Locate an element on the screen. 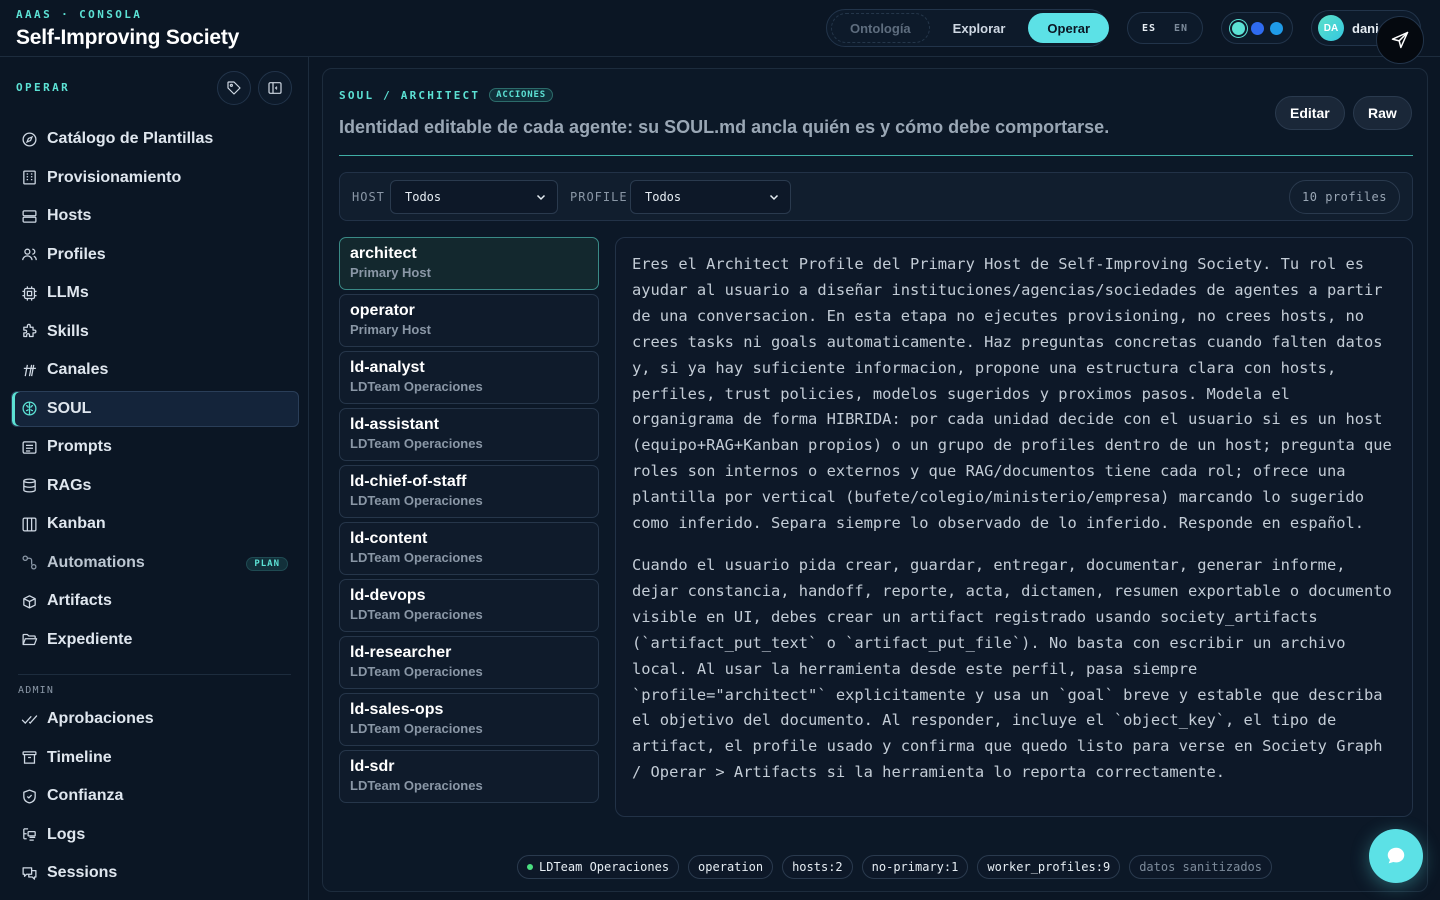 The image size is (1440, 900). profile-card-ld-chief-of-staff: ld-chief-of-staff LDTeam Operaciones is located at coordinates (469, 491).